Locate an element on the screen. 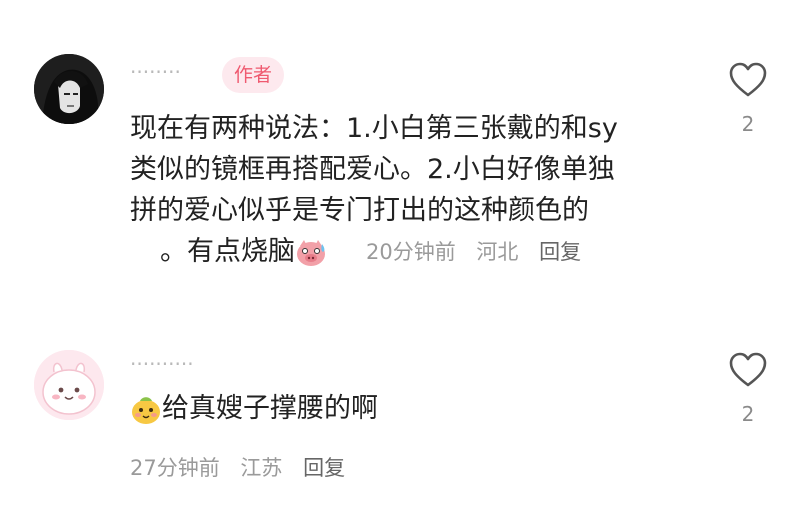  comment-meta: 27分钟前 江苏 回复 is located at coordinates (237, 467).